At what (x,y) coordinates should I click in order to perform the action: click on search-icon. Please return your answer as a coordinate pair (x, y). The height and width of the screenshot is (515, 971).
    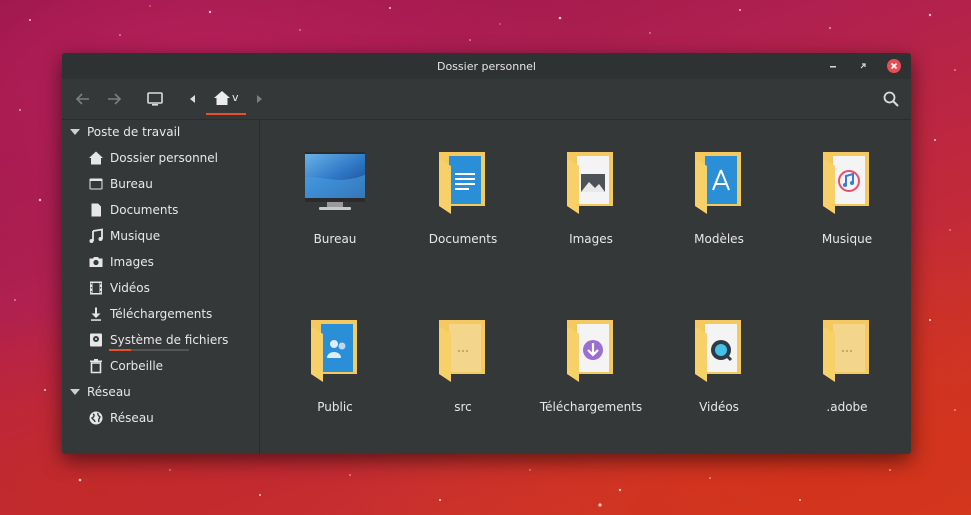
    Looking at the image, I should click on (891, 99).